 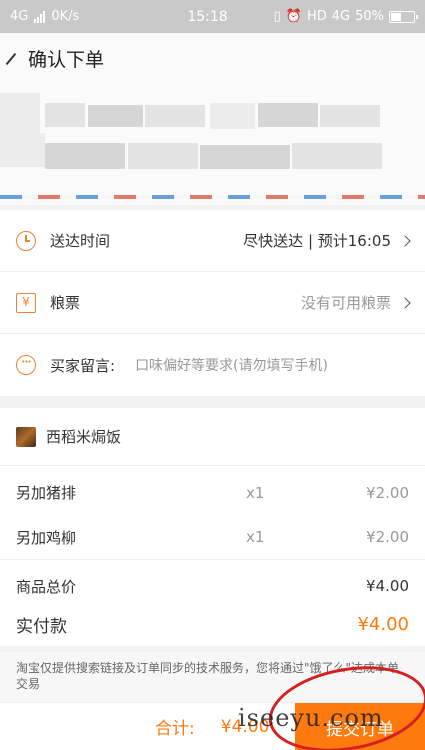 What do you see at coordinates (212, 537) in the screenshot?
I see `list-item: 另加鸡柳 x1 ¥2.00` at bounding box center [212, 537].